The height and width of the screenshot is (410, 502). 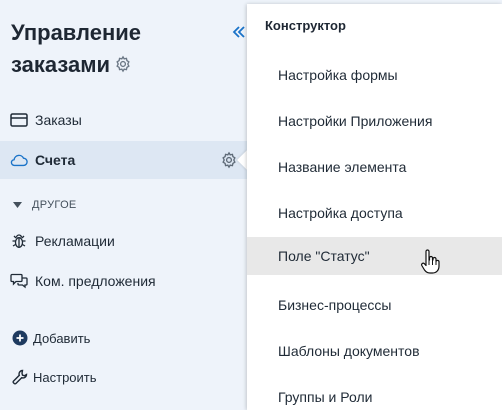 I want to click on add-label: Добавить, so click(x=62, y=338).